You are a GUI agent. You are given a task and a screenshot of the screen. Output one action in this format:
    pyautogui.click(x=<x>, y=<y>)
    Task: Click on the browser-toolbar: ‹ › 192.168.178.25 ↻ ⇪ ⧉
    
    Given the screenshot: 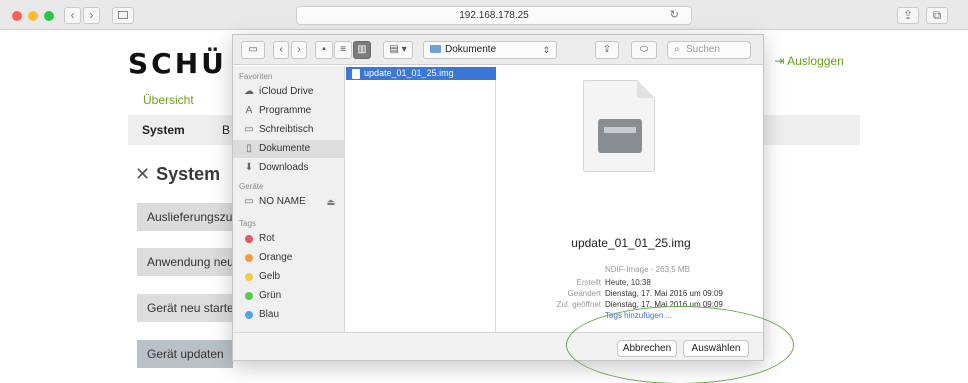 What is the action you would take?
    pyautogui.click(x=484, y=15)
    